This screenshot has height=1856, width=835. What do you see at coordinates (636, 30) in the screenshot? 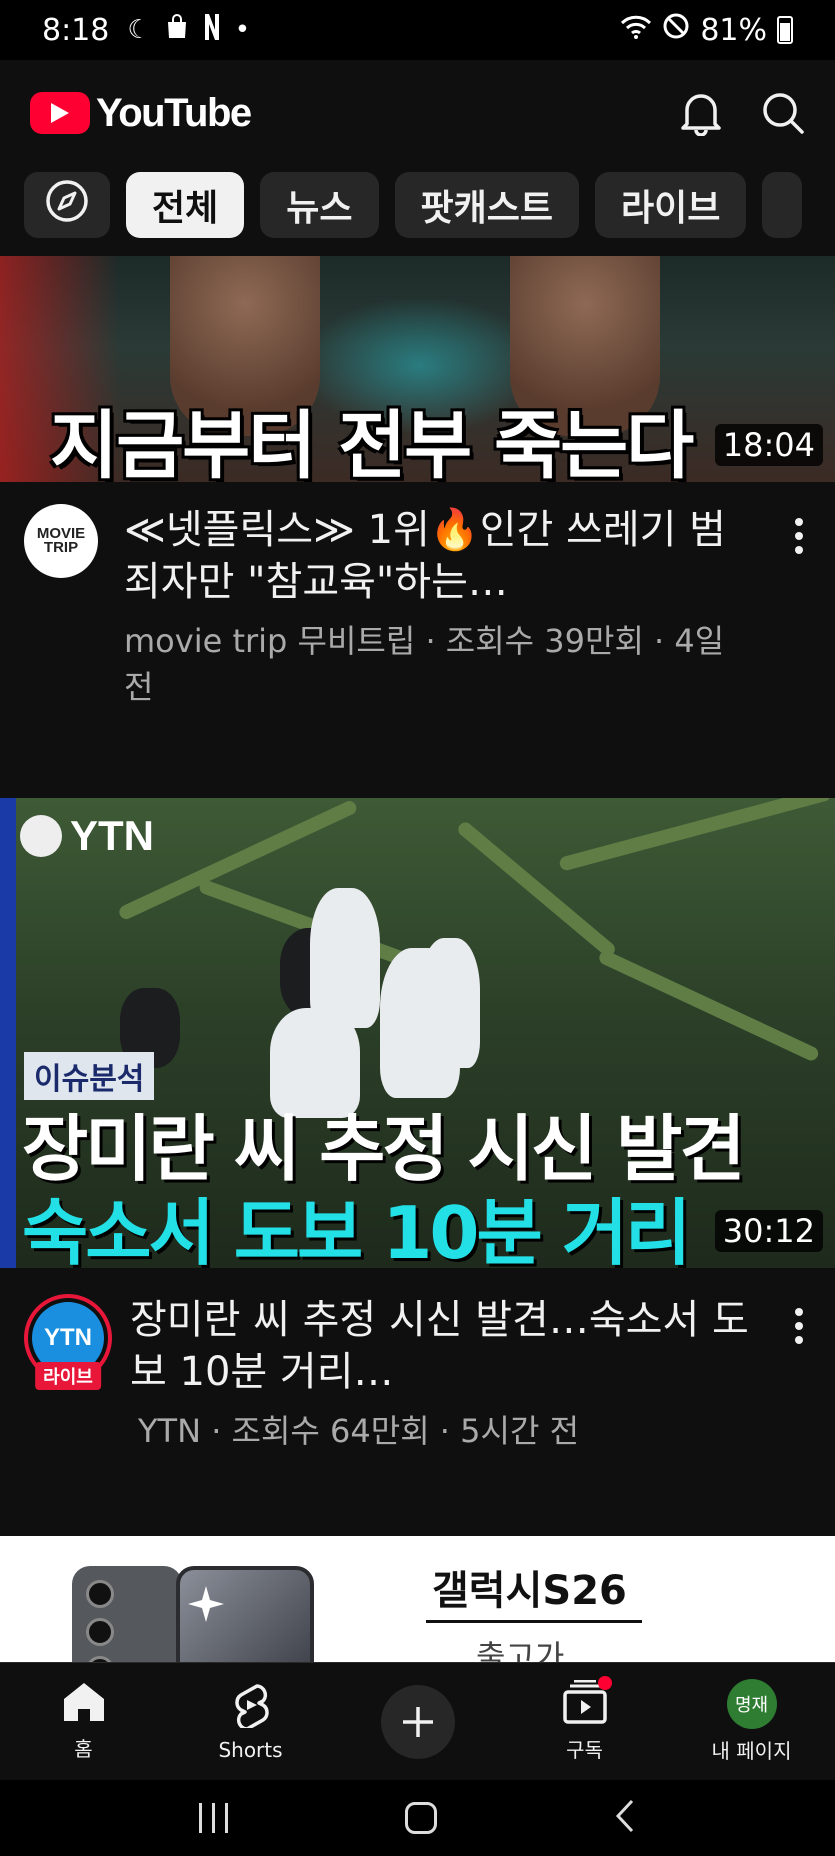
I see `wifi-icon` at bounding box center [636, 30].